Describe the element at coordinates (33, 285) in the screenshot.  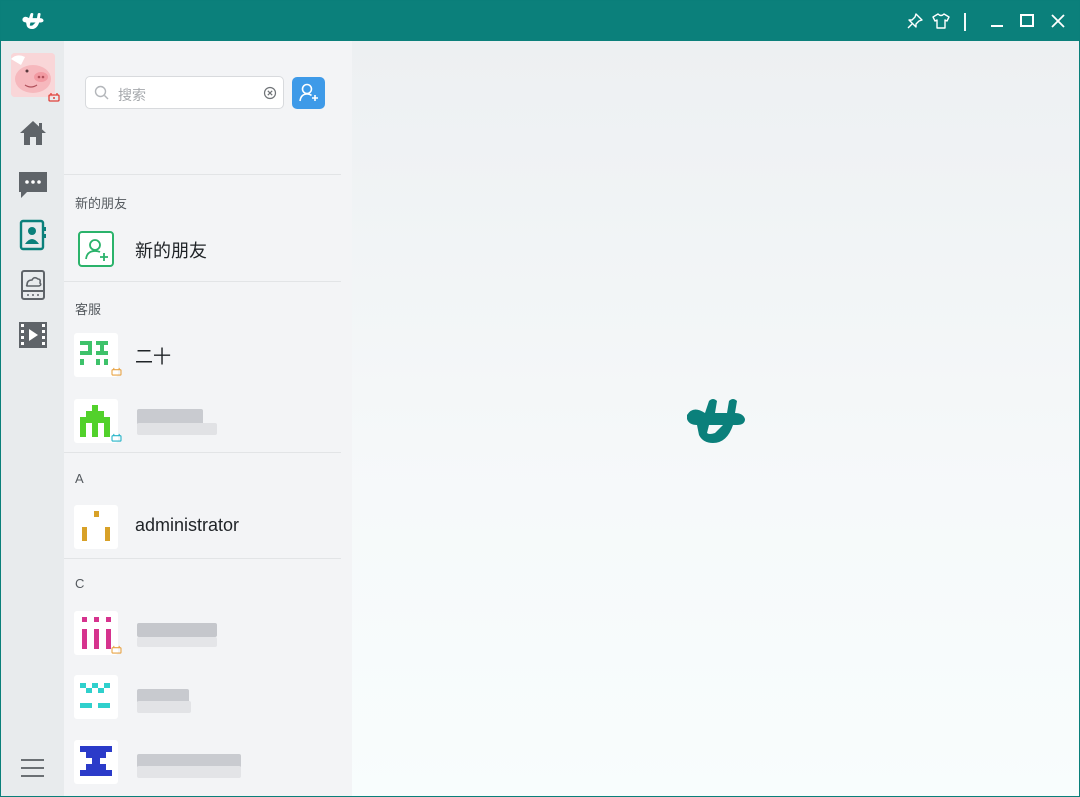
I see `cloud-drive-icon` at that location.